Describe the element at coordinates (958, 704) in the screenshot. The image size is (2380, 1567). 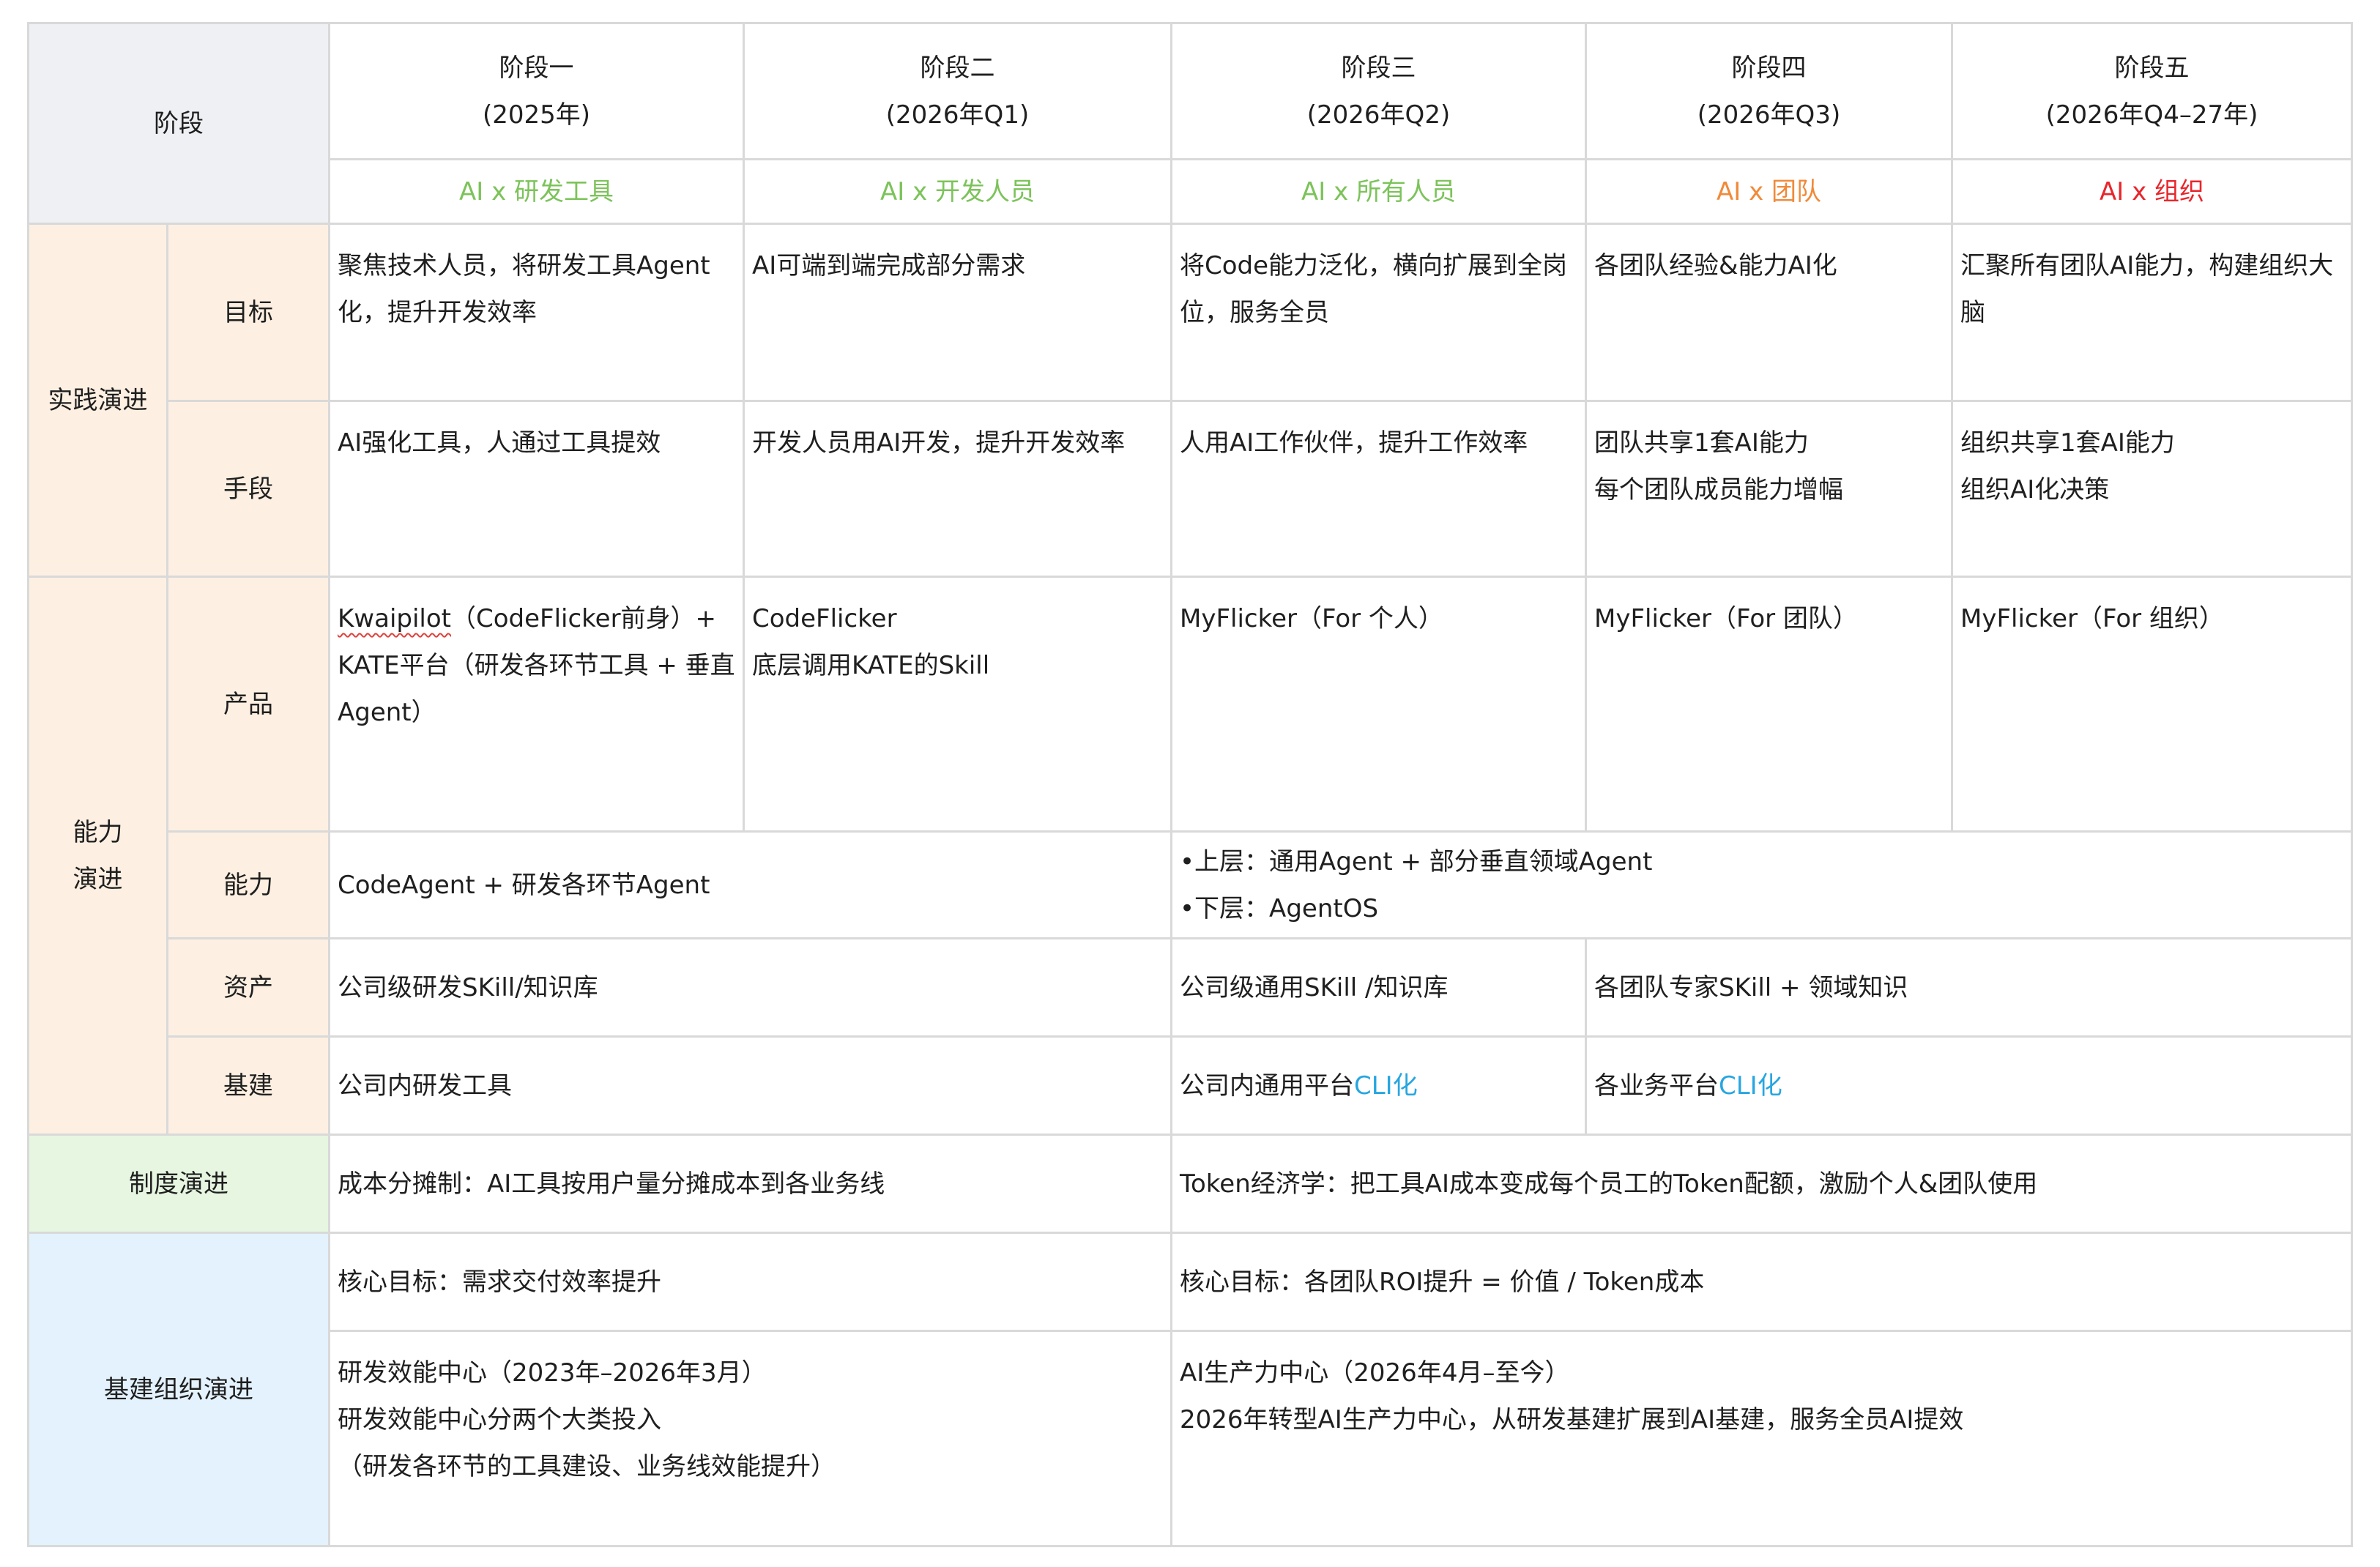
I see `product-stage-2: CodeFlicker 底层调用KATE的Skill` at that location.